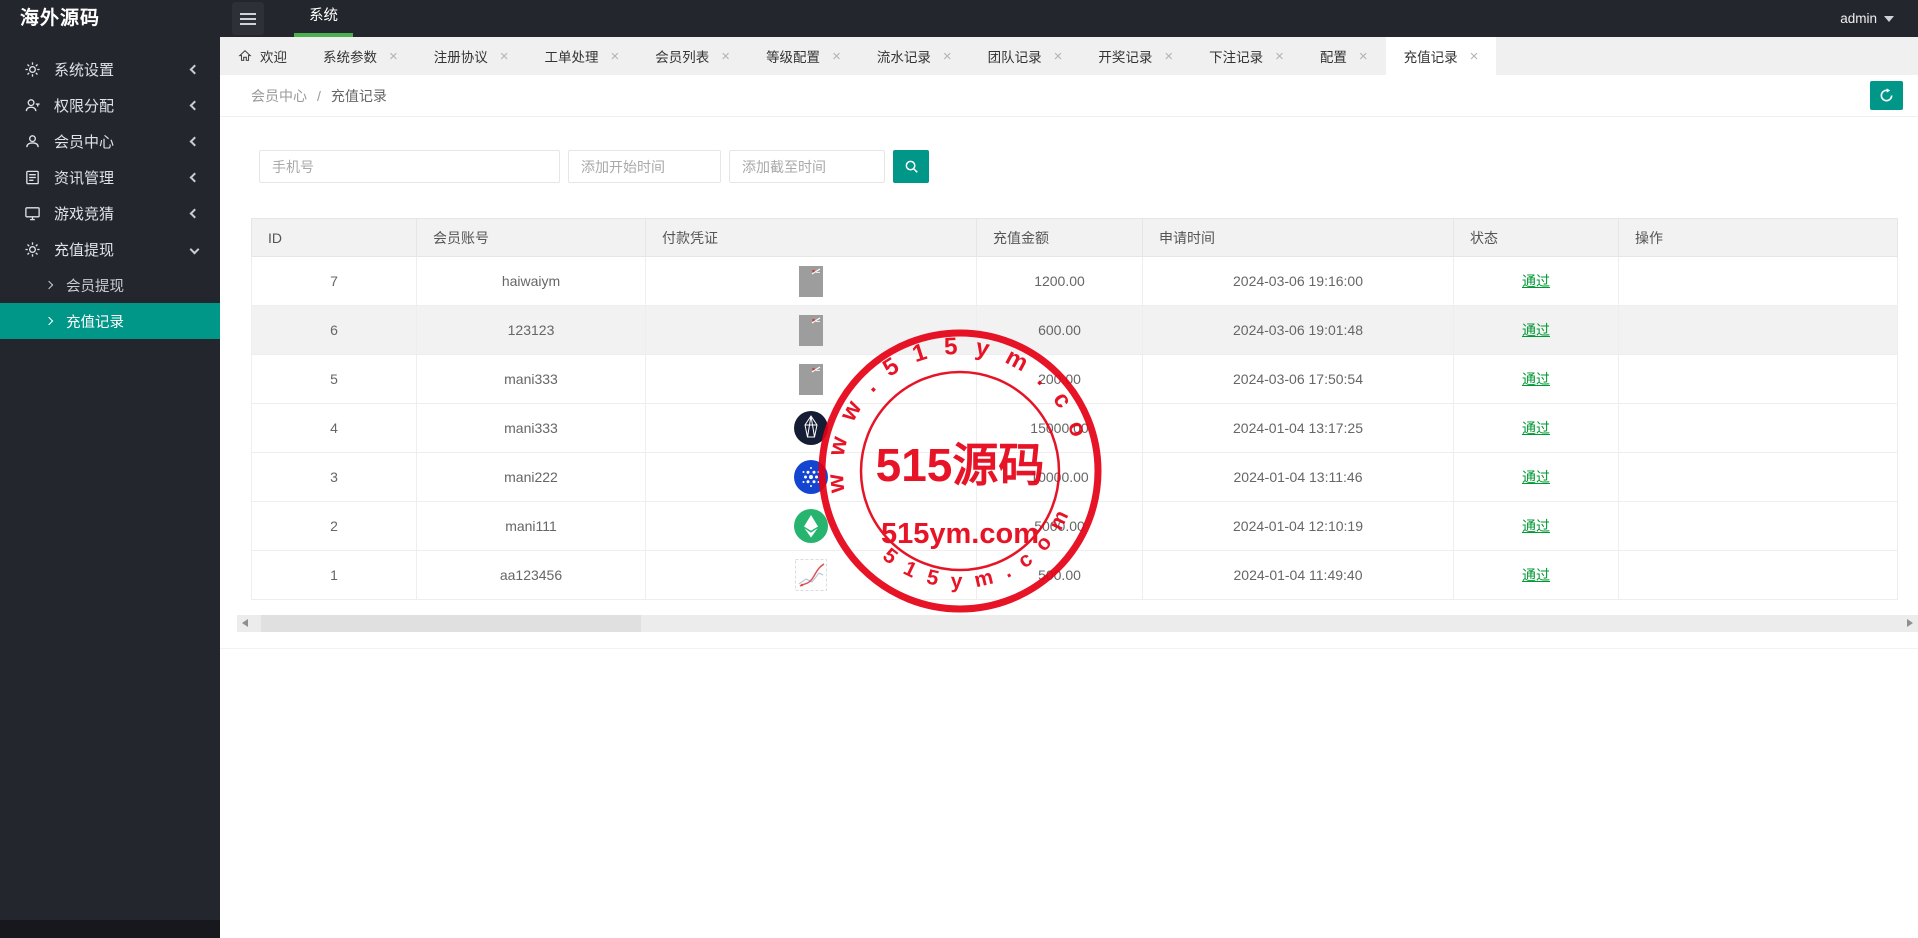 The image size is (1918, 938). Describe the element at coordinates (1889, 18) in the screenshot. I see `caret-down-icon` at that location.